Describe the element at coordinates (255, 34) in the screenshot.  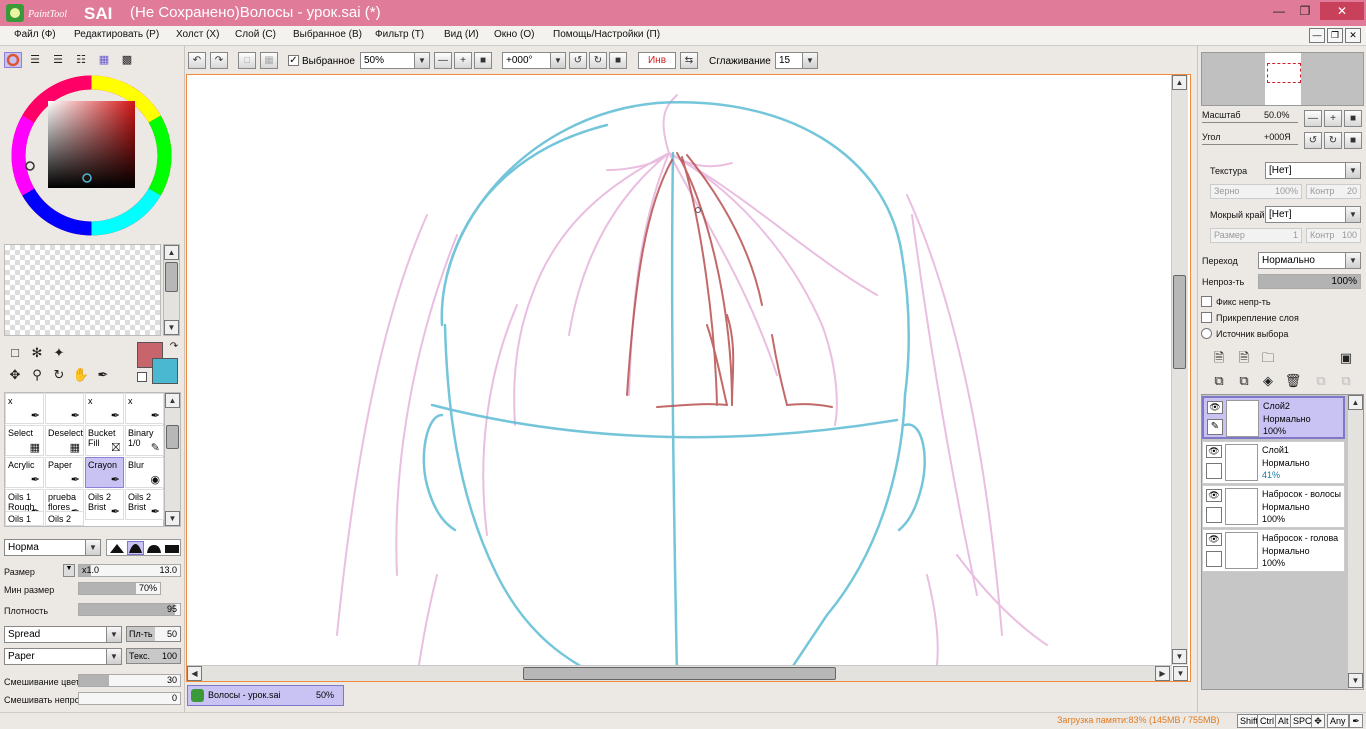
I see `menu-layer: Слой (С)` at that location.